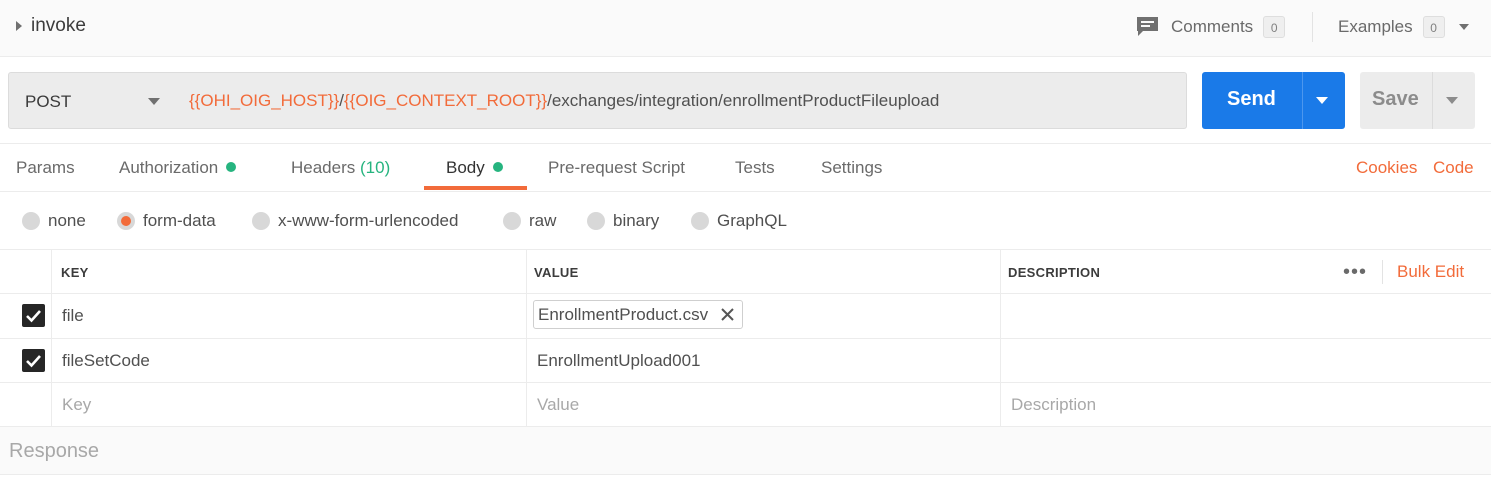  Describe the element at coordinates (1433, 27) in the screenshot. I see `examples-count-badge: 0` at that location.